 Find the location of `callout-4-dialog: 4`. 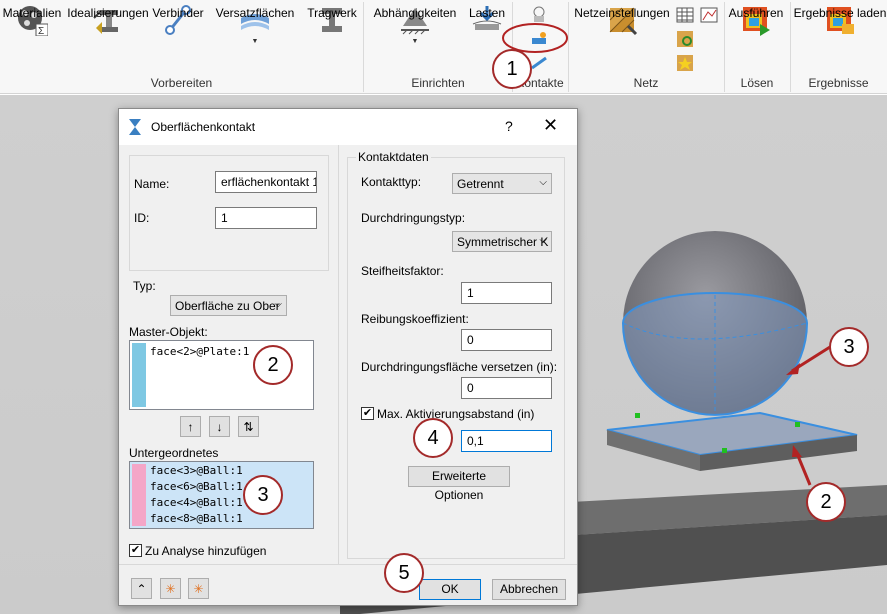

callout-4-dialog: 4 is located at coordinates (433, 438).